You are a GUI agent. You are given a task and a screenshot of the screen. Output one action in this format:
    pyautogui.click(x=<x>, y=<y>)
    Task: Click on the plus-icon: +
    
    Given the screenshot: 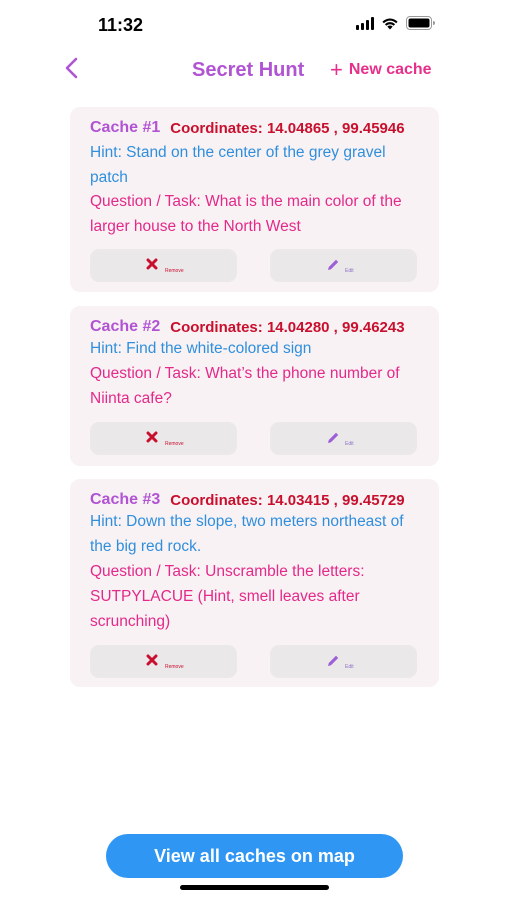 What is the action you would take?
    pyautogui.click(x=336, y=69)
    